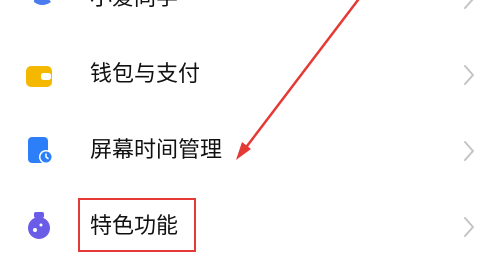 This screenshot has height=264, width=498. I want to click on screen-time-icon, so click(40, 150).